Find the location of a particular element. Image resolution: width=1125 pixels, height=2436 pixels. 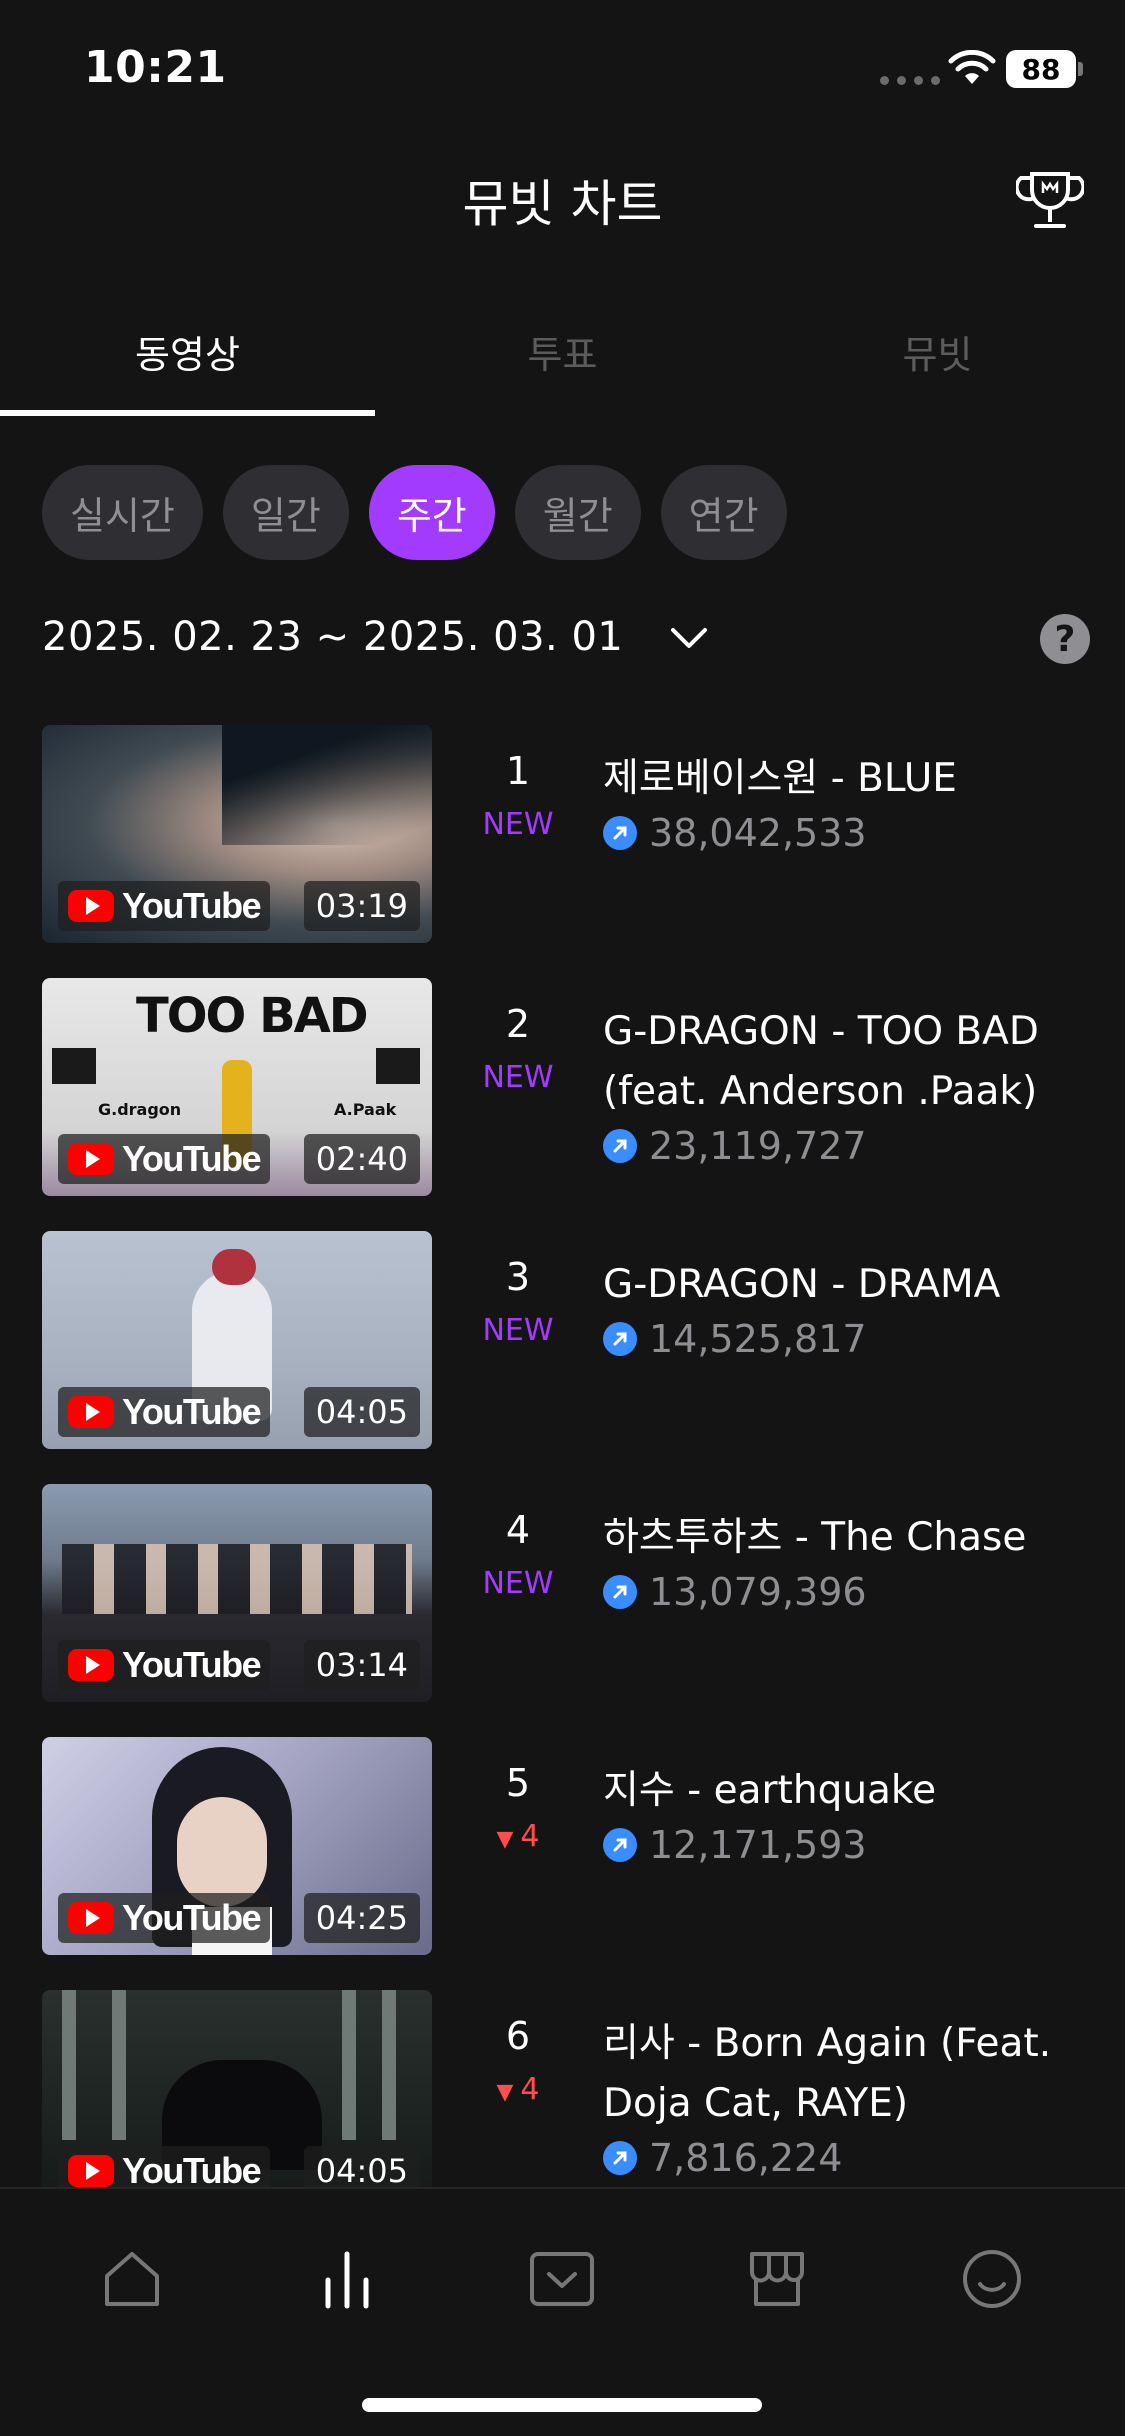

date-row: 2025. 02. 23 ~ 2025. 03. 01 ? is located at coordinates (567, 640).